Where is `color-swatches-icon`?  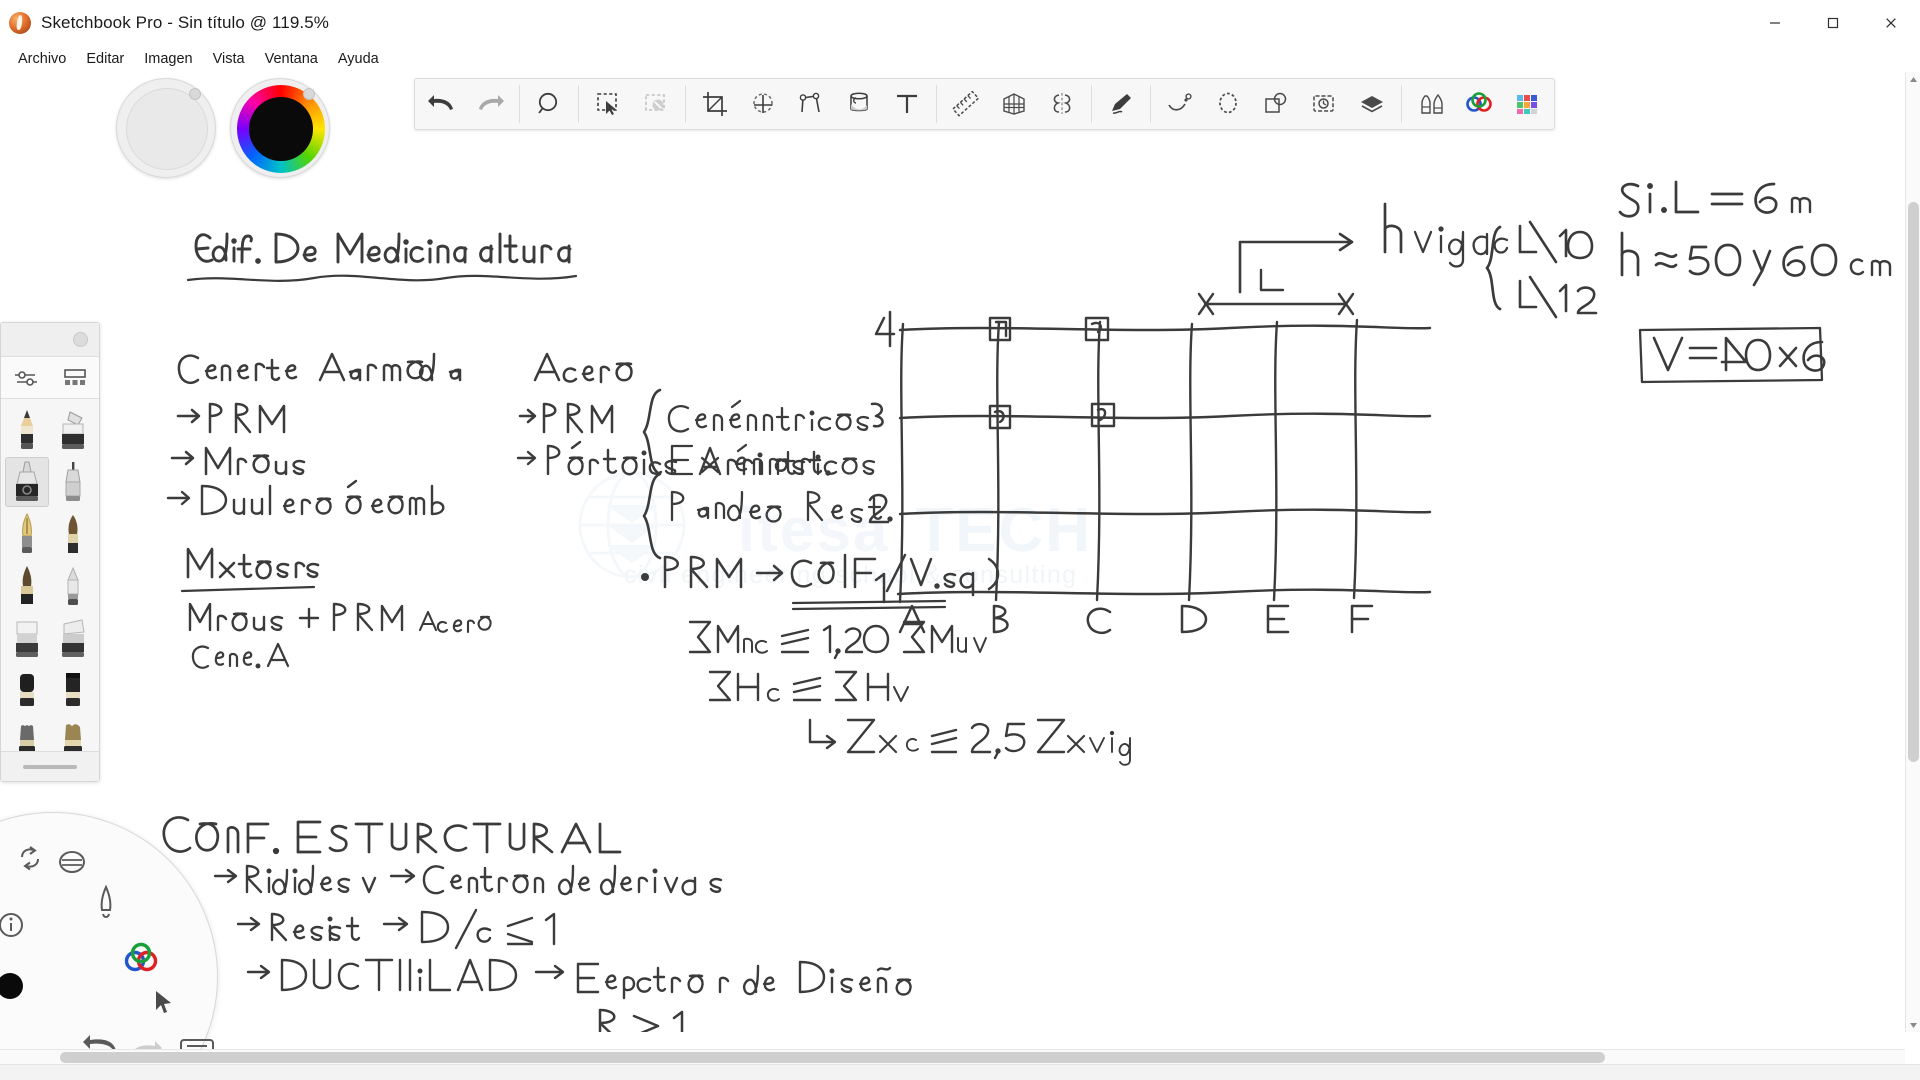
color-swatches-icon is located at coordinates (1527, 104).